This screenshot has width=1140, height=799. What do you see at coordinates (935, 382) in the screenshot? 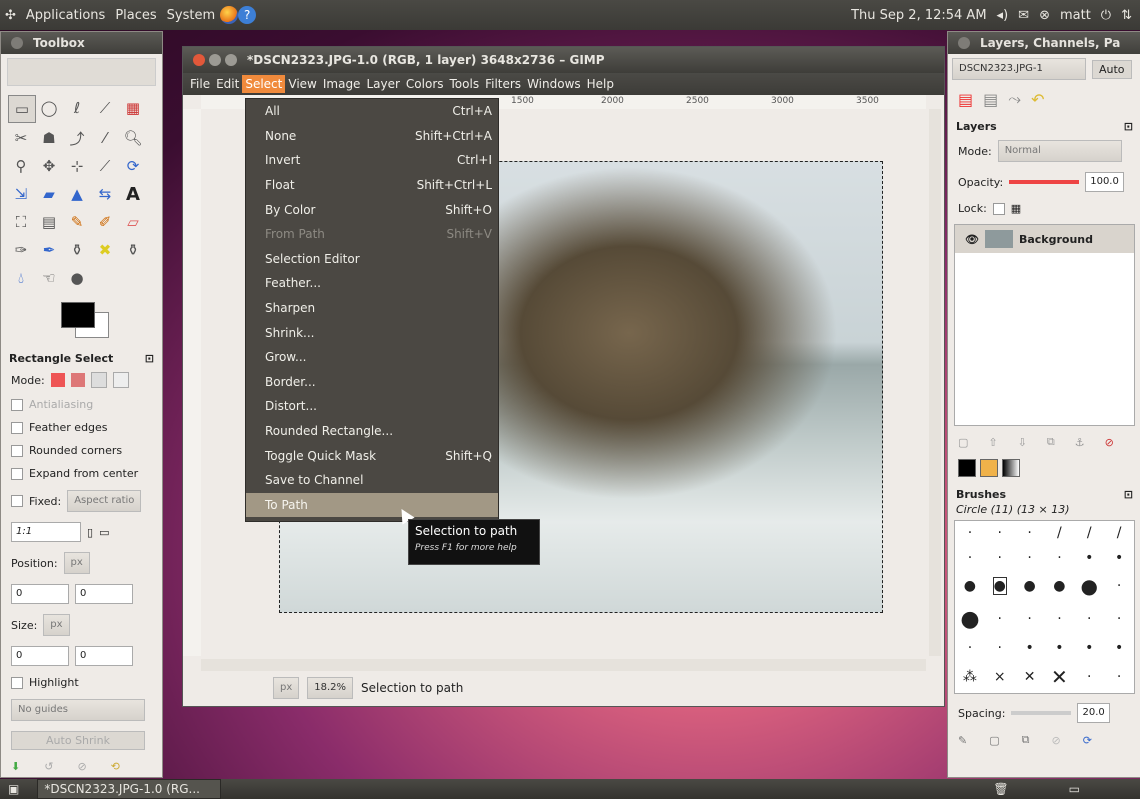
I see `vertical-scrollbar` at bounding box center [935, 382].